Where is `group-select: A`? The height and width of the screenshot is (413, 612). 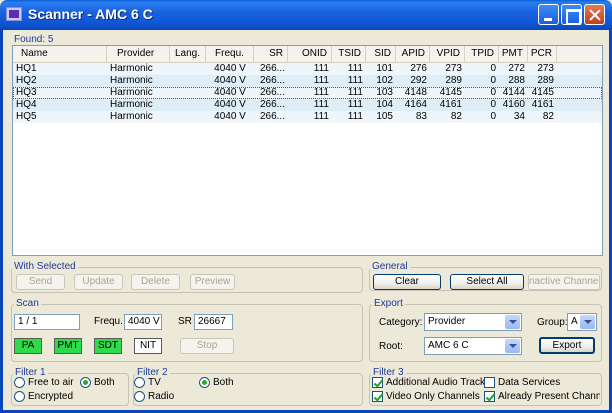
group-select: A is located at coordinates (582, 322).